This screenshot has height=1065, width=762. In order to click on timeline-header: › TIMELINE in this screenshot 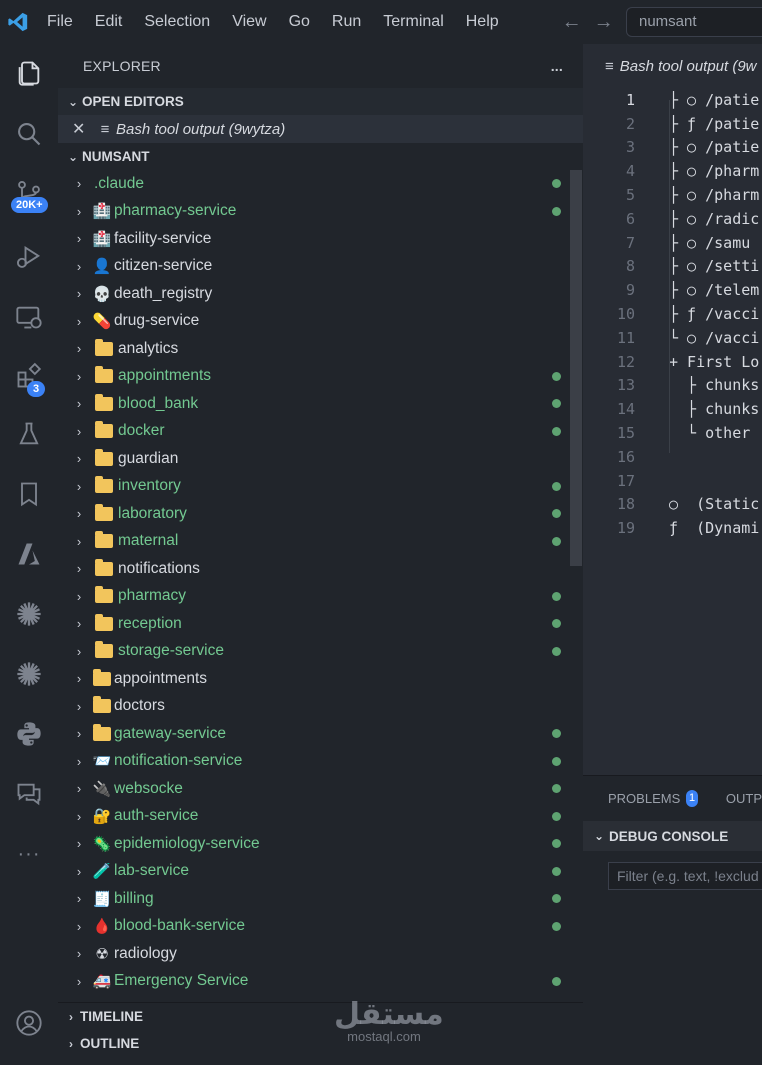, I will do `click(320, 1016)`.